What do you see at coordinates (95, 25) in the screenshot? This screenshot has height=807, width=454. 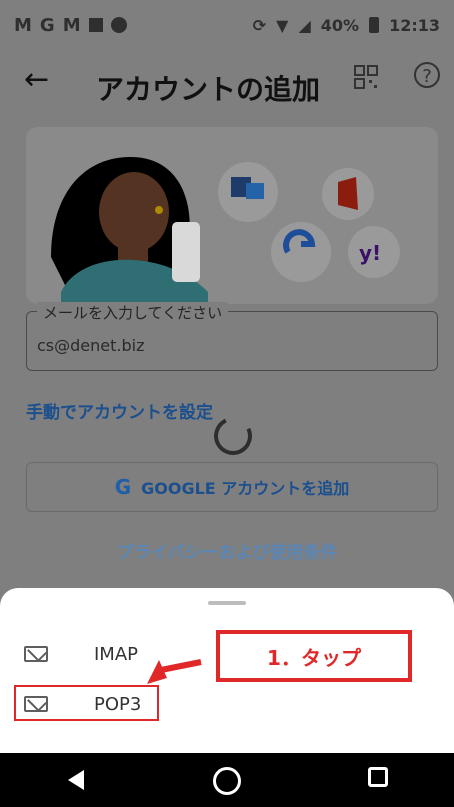 I see `image-icon` at bounding box center [95, 25].